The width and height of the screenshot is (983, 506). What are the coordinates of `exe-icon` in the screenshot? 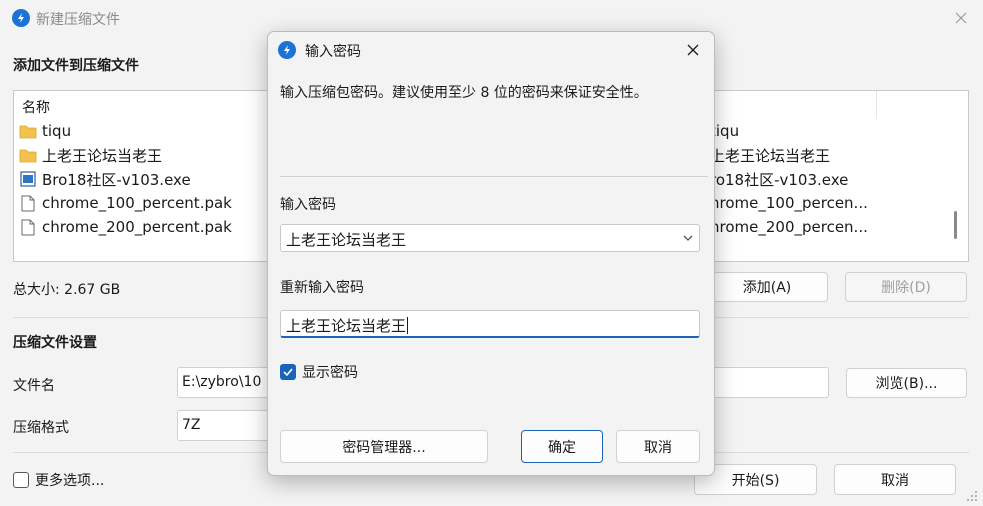 It's located at (28, 179).